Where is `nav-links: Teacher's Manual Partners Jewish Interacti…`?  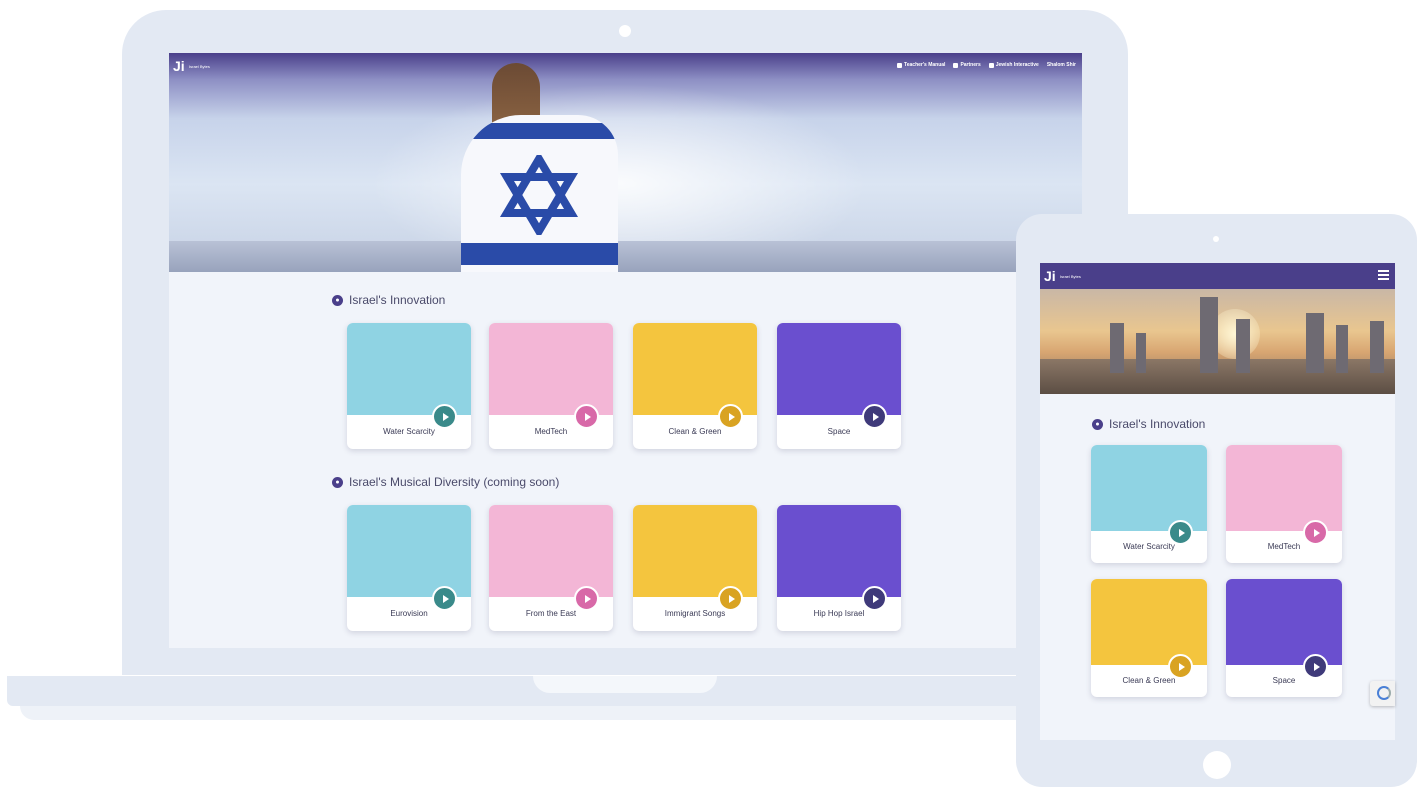 nav-links: Teacher's Manual Partners Jewish Interacti… is located at coordinates (986, 65).